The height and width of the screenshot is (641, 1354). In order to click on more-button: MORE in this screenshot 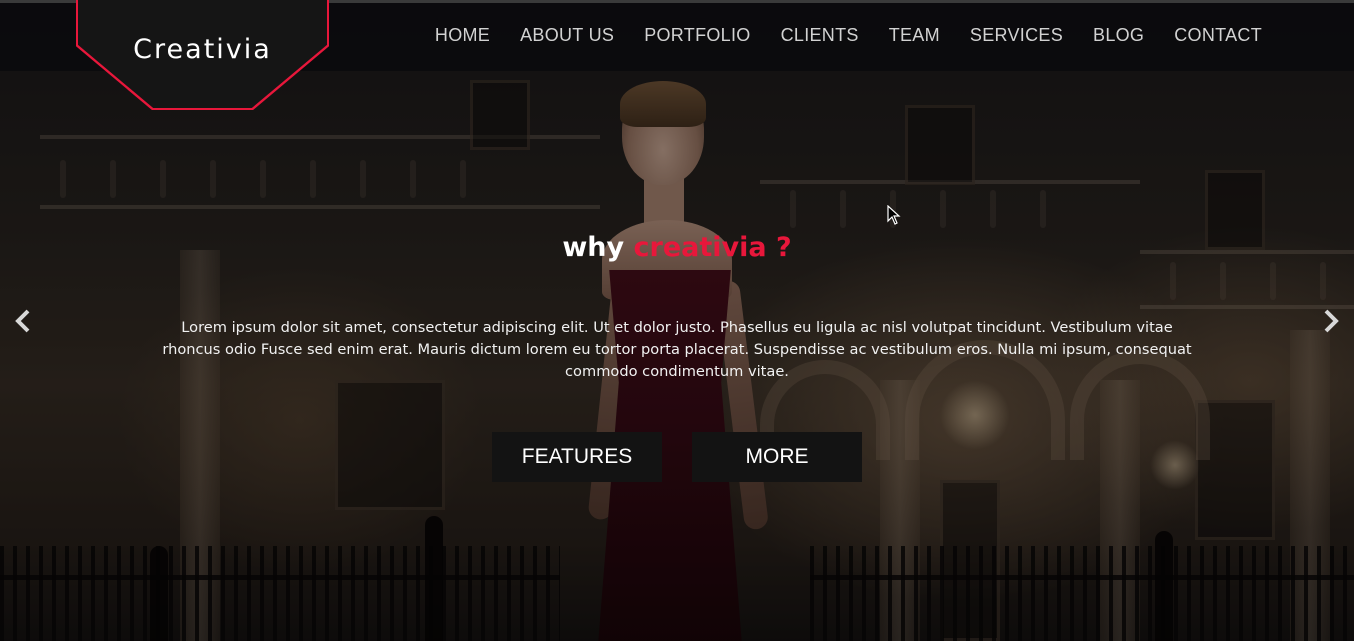, I will do `click(777, 457)`.